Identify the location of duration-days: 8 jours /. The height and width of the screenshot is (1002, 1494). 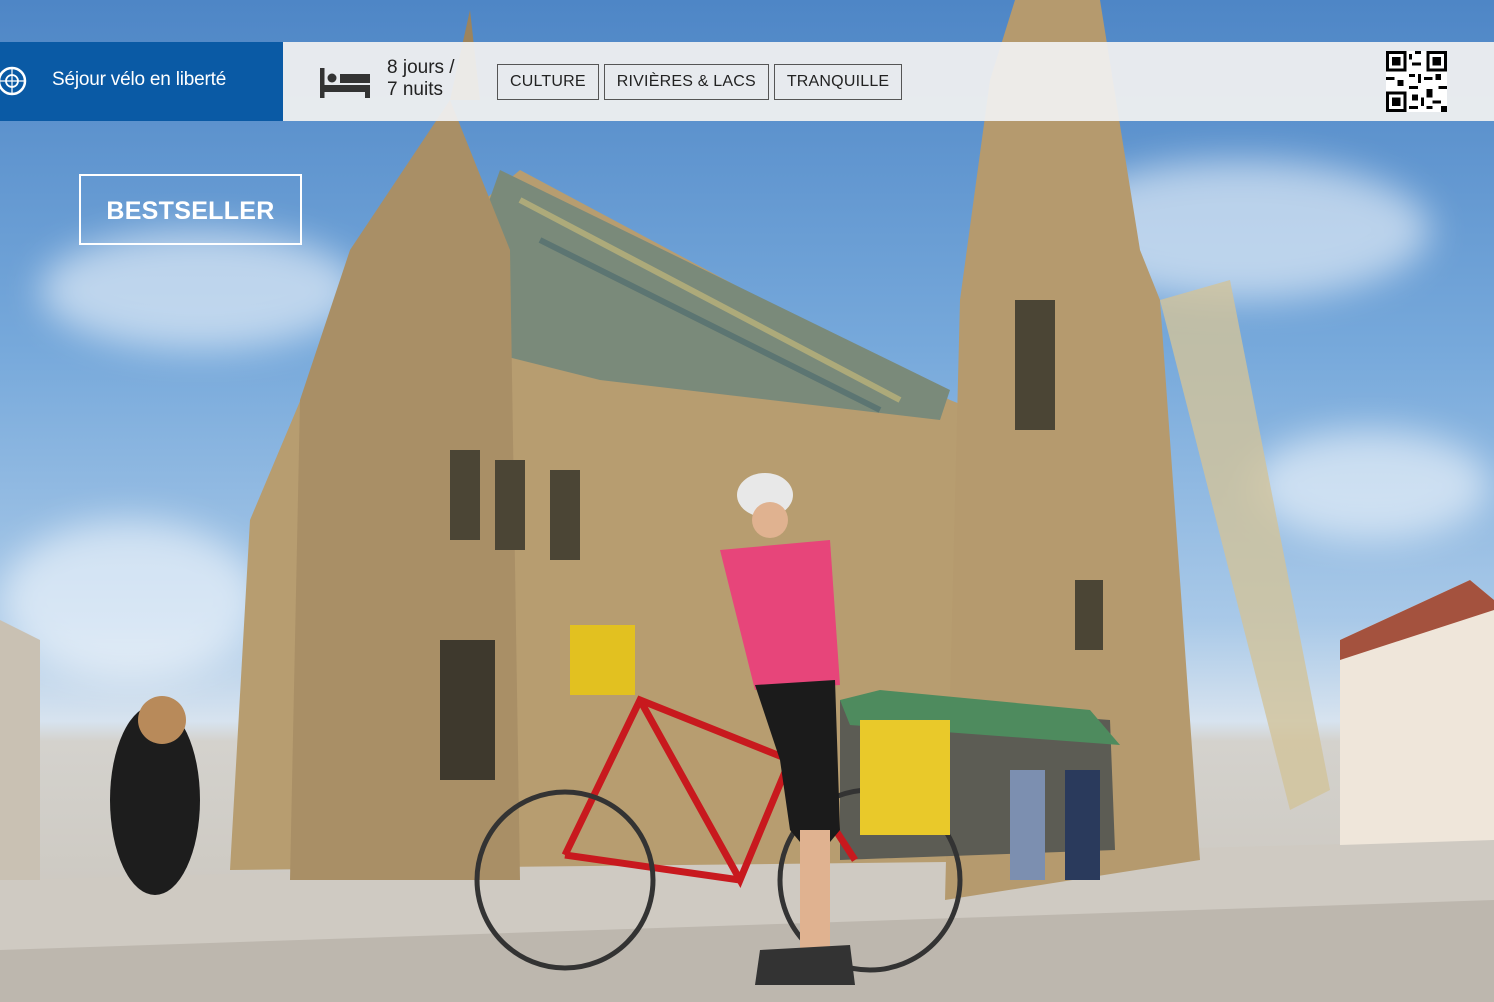
(421, 67).